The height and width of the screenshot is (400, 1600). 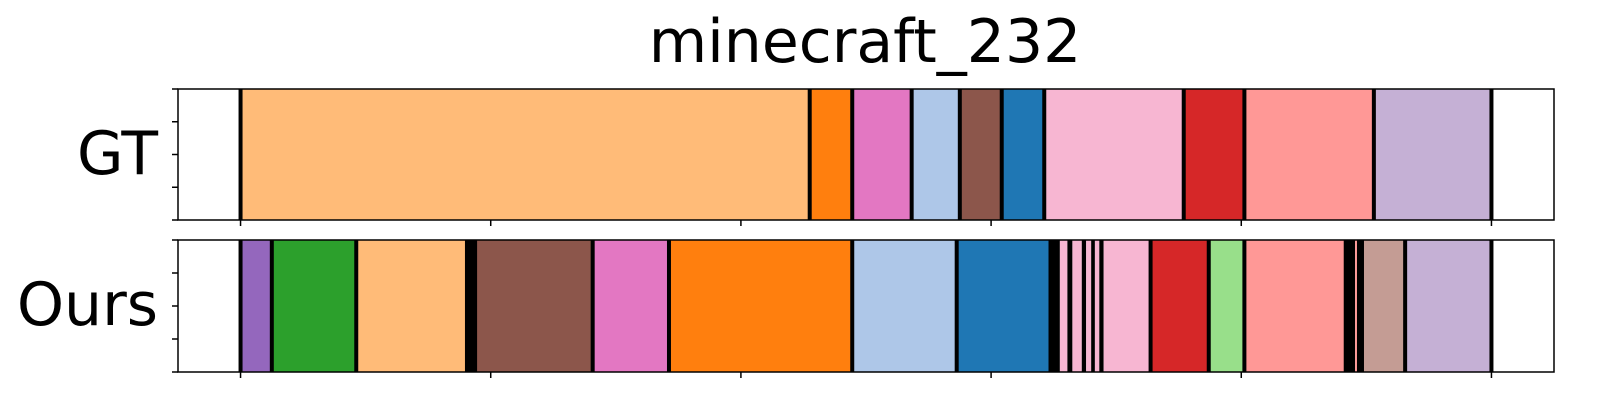 What do you see at coordinates (865, 42) in the screenshot?
I see `chart-title: minecraft_232` at bounding box center [865, 42].